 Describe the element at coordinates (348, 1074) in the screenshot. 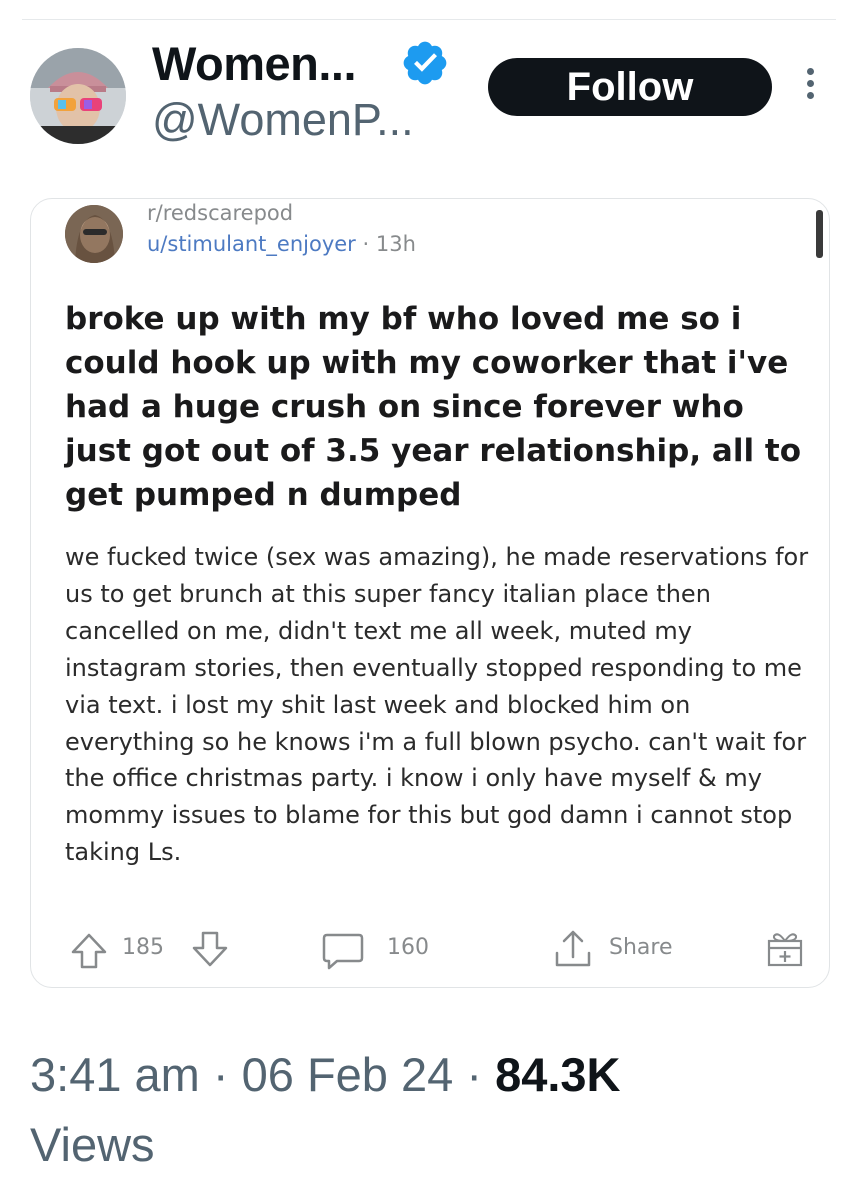

I see `tweet-date: 06 Feb 24` at that location.